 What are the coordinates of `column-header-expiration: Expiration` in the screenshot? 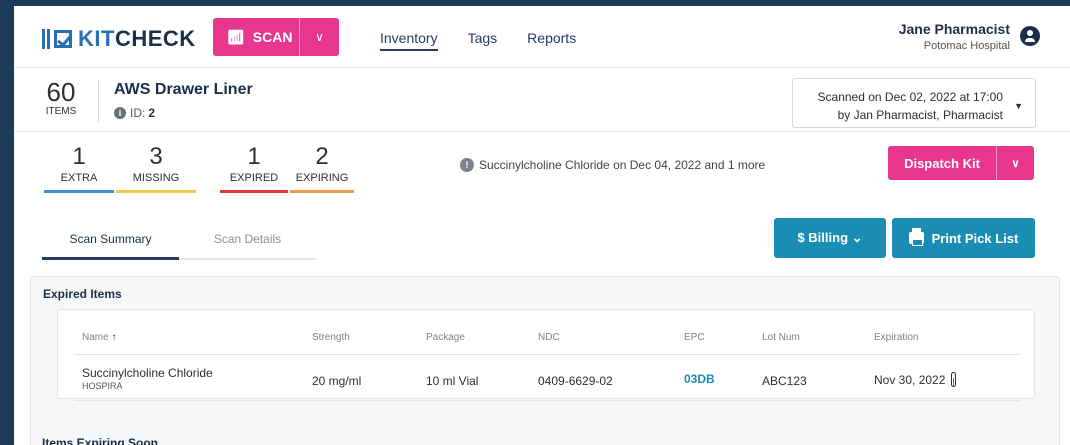 It's located at (896, 337).